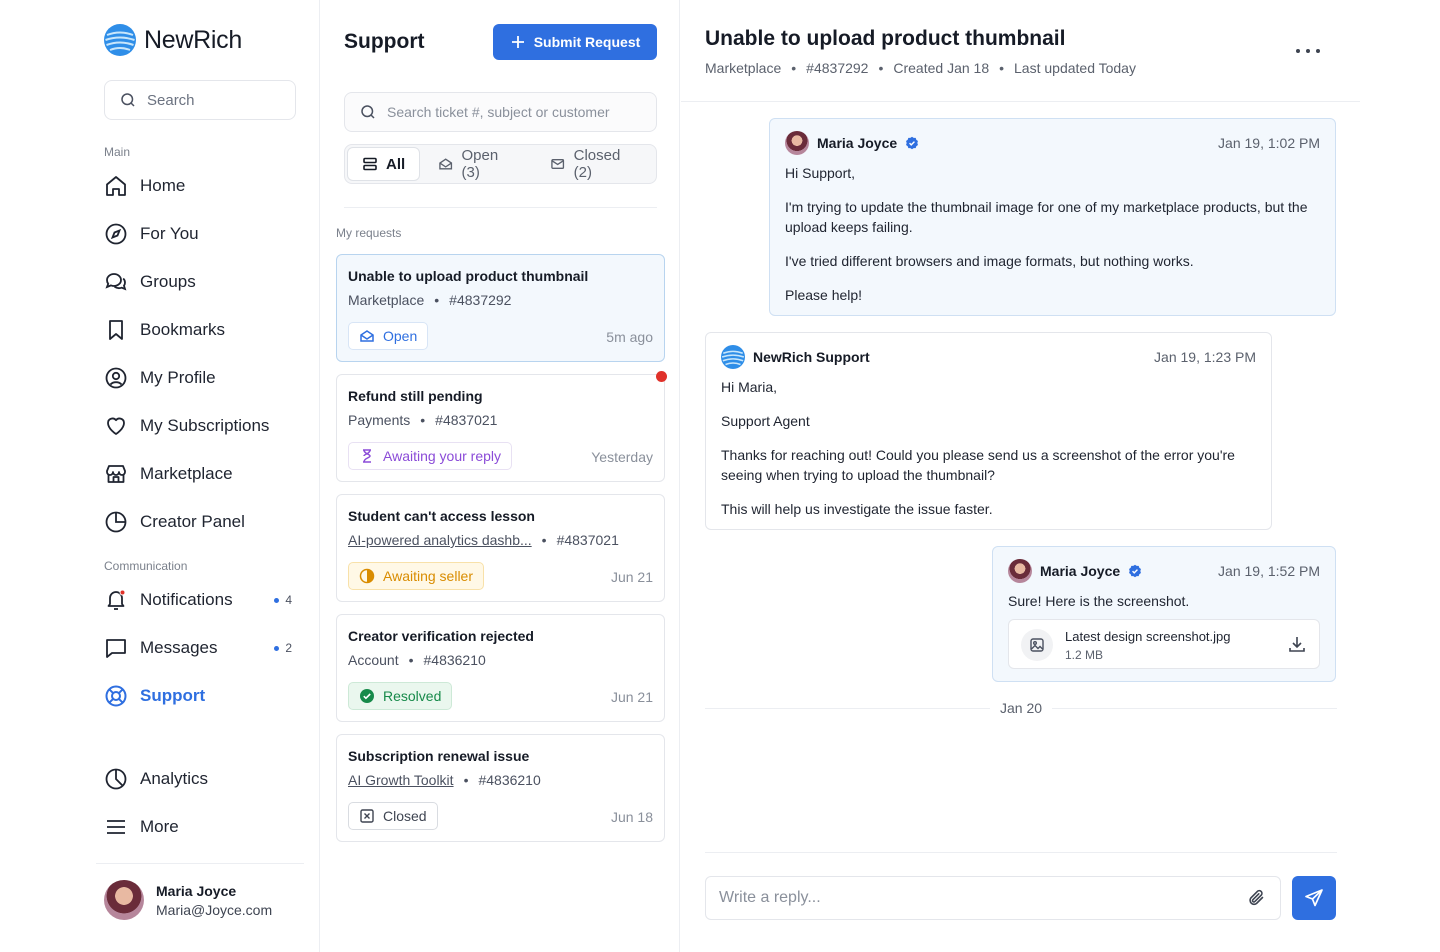 The height and width of the screenshot is (952, 1440). What do you see at coordinates (116, 186) in the screenshot?
I see `home-icon` at bounding box center [116, 186].